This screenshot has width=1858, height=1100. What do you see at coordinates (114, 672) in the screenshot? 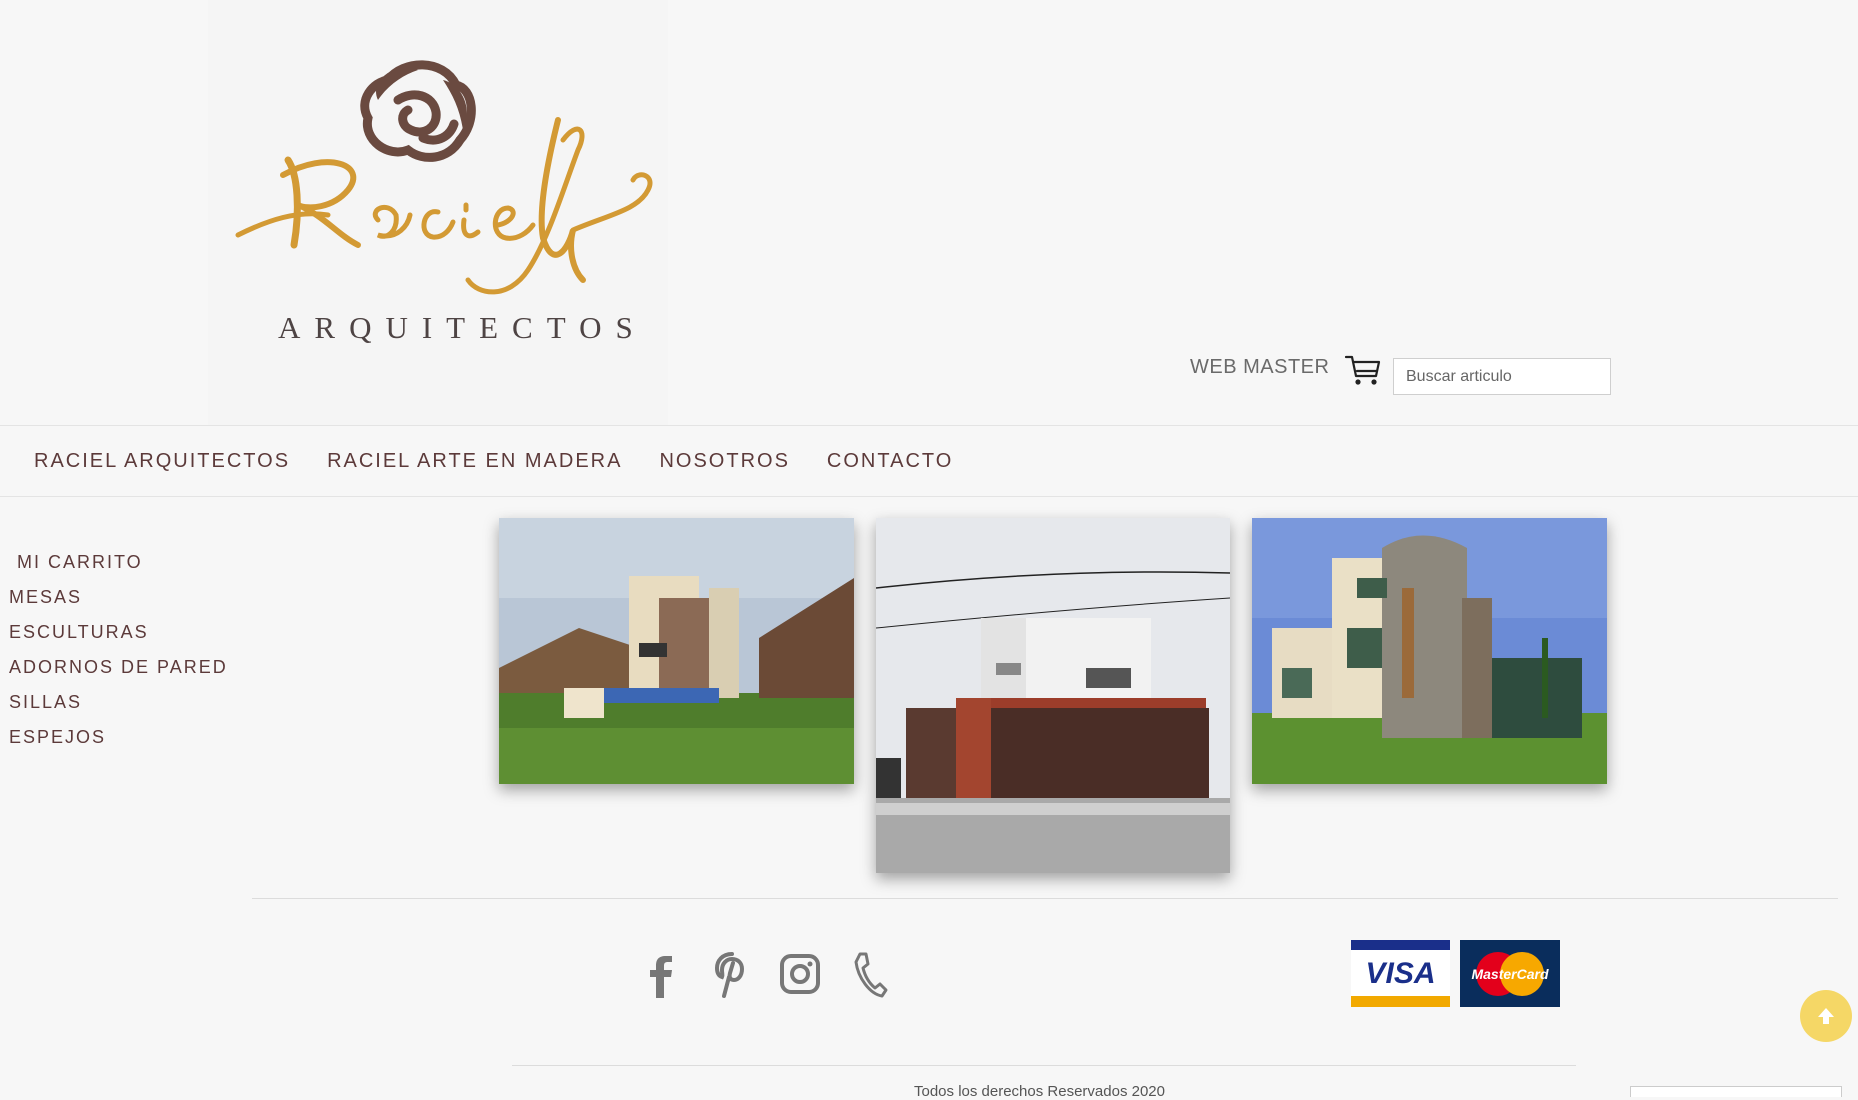
I see `sidebar-item-adornos-de-pared: ADORNOS DE PARED` at bounding box center [114, 672].